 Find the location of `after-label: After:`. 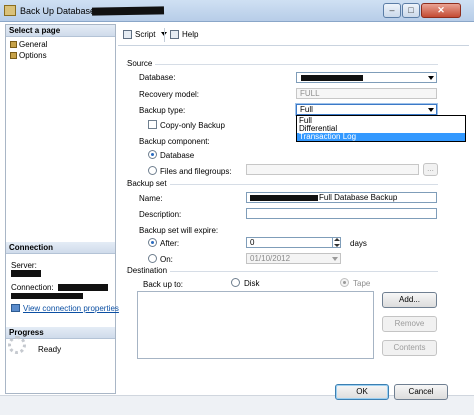

after-label: After: is located at coordinates (170, 243).